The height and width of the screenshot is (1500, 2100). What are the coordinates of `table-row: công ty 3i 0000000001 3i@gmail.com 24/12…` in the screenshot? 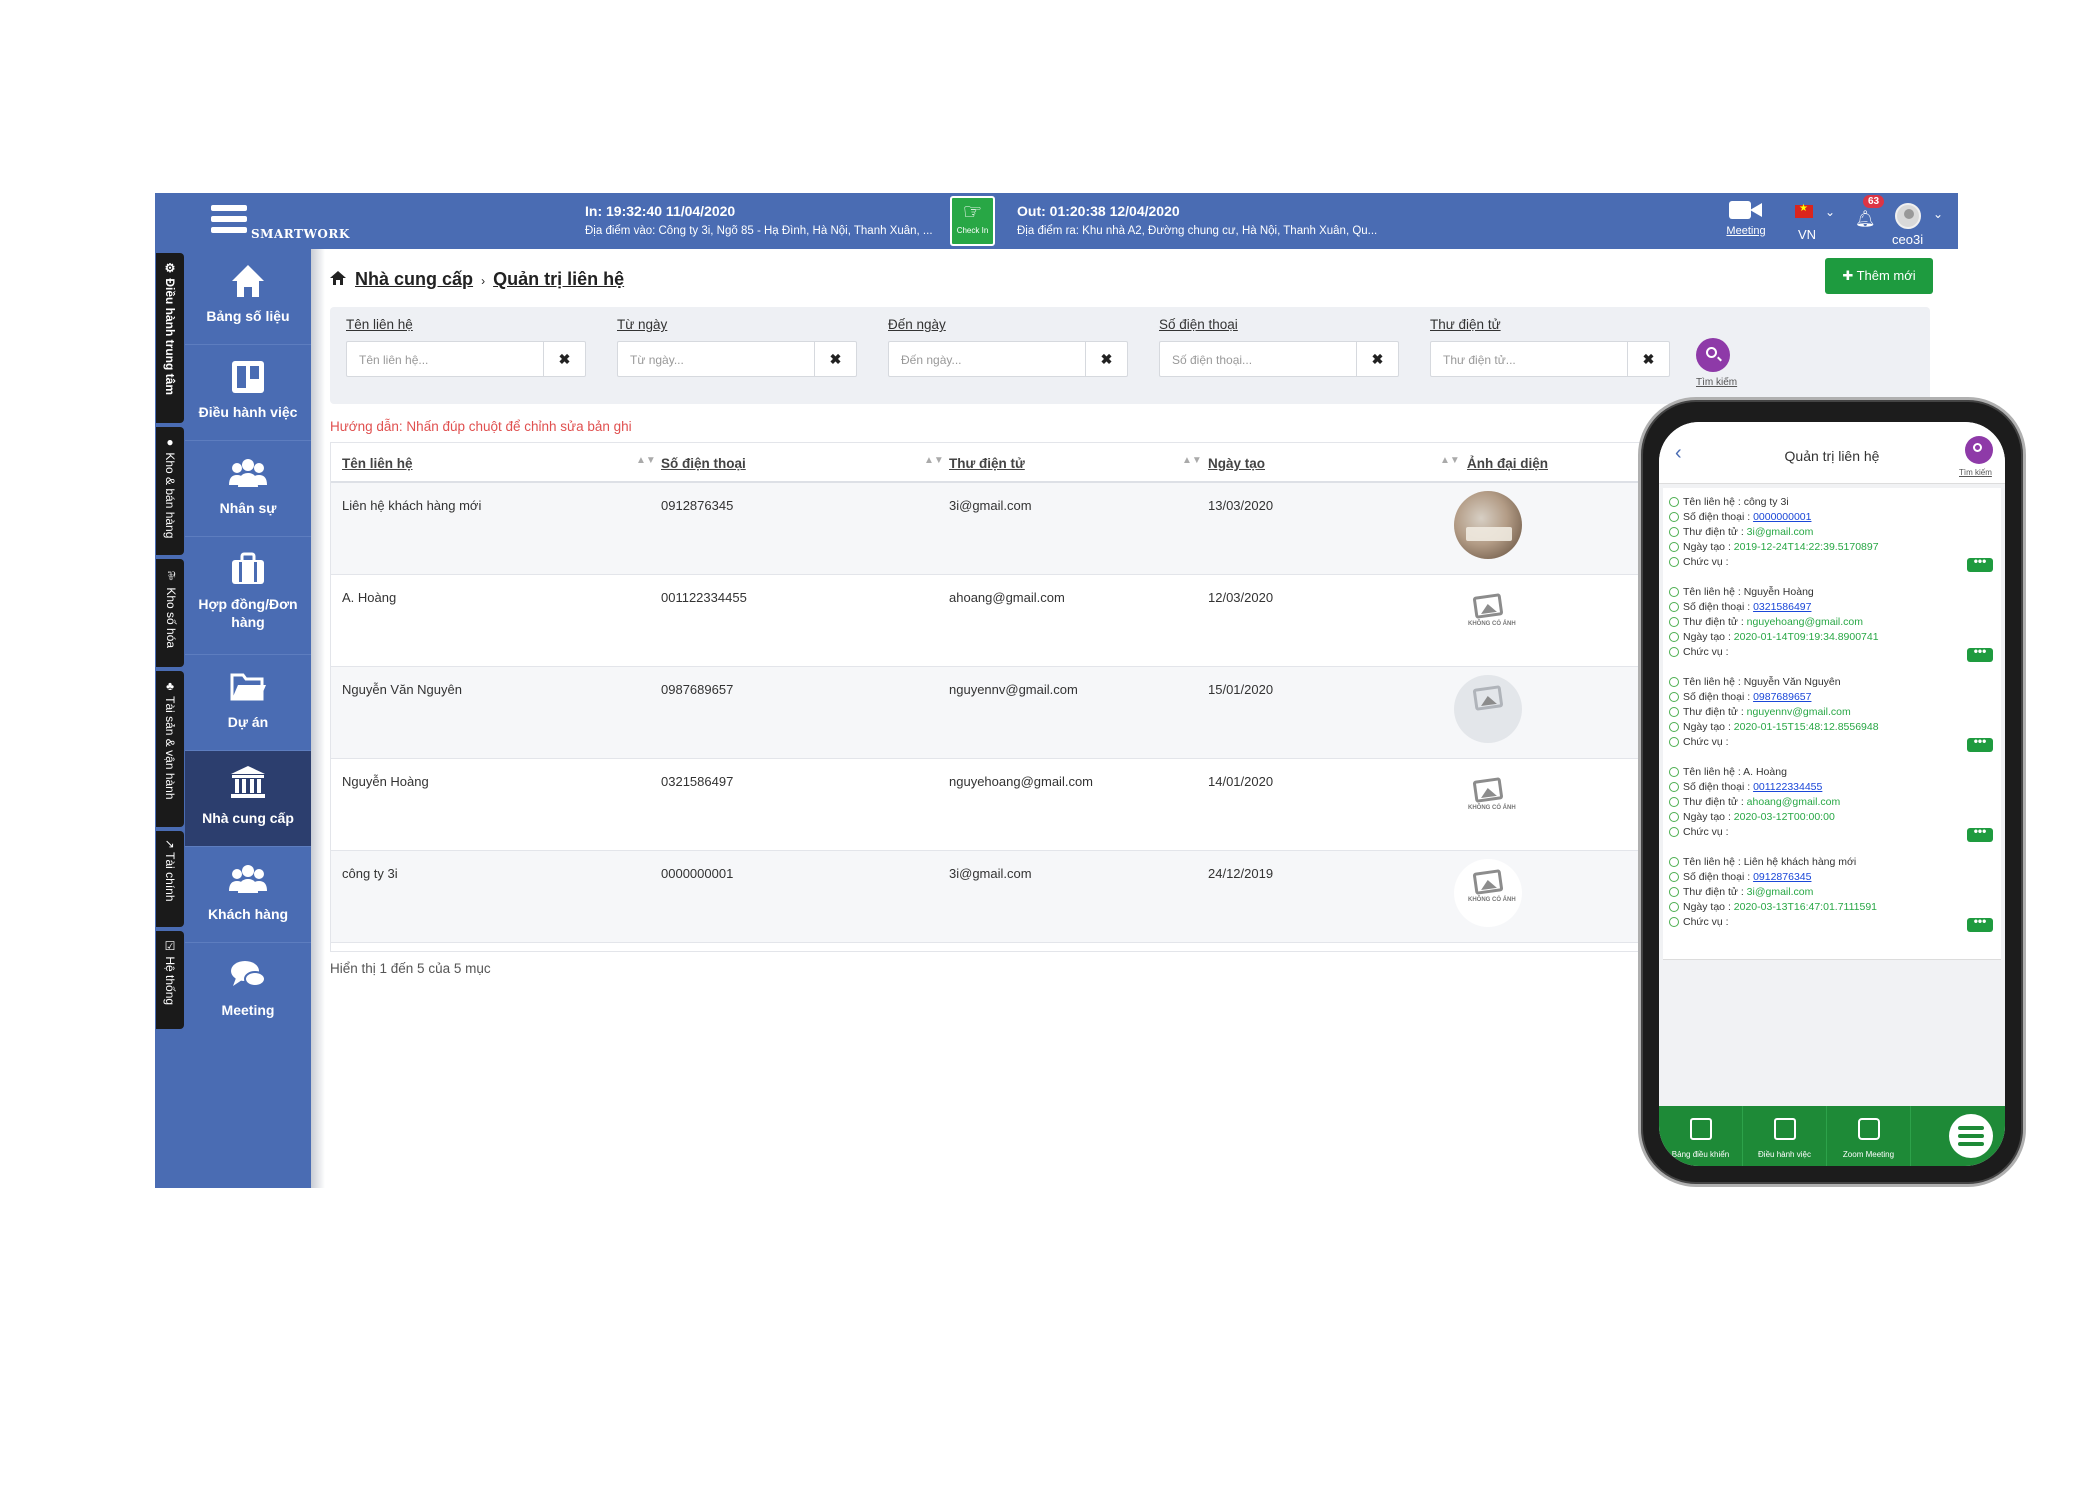 It's located at (1000, 897).